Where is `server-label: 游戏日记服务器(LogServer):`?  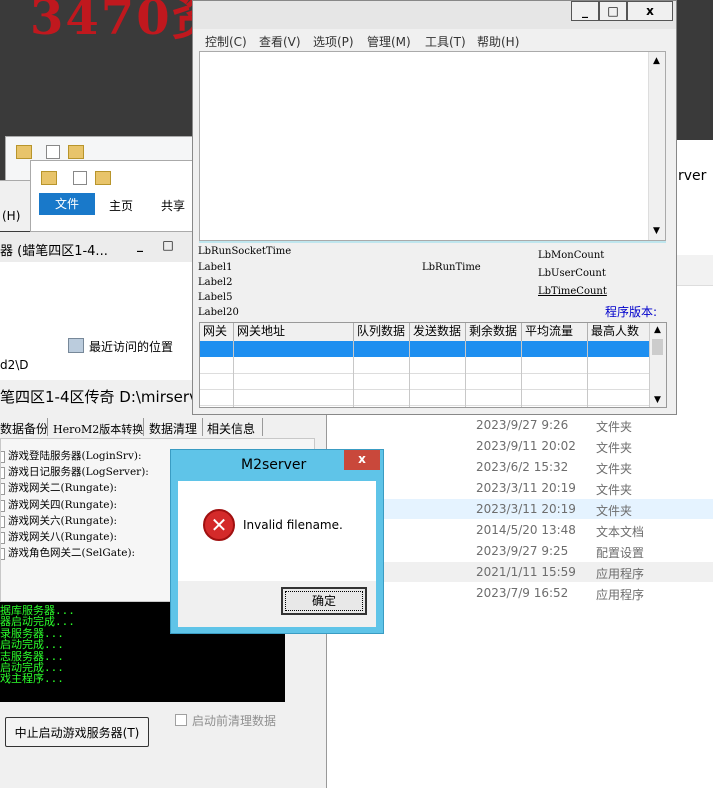 server-label: 游戏日记服务器(LogServer): is located at coordinates (78, 472).